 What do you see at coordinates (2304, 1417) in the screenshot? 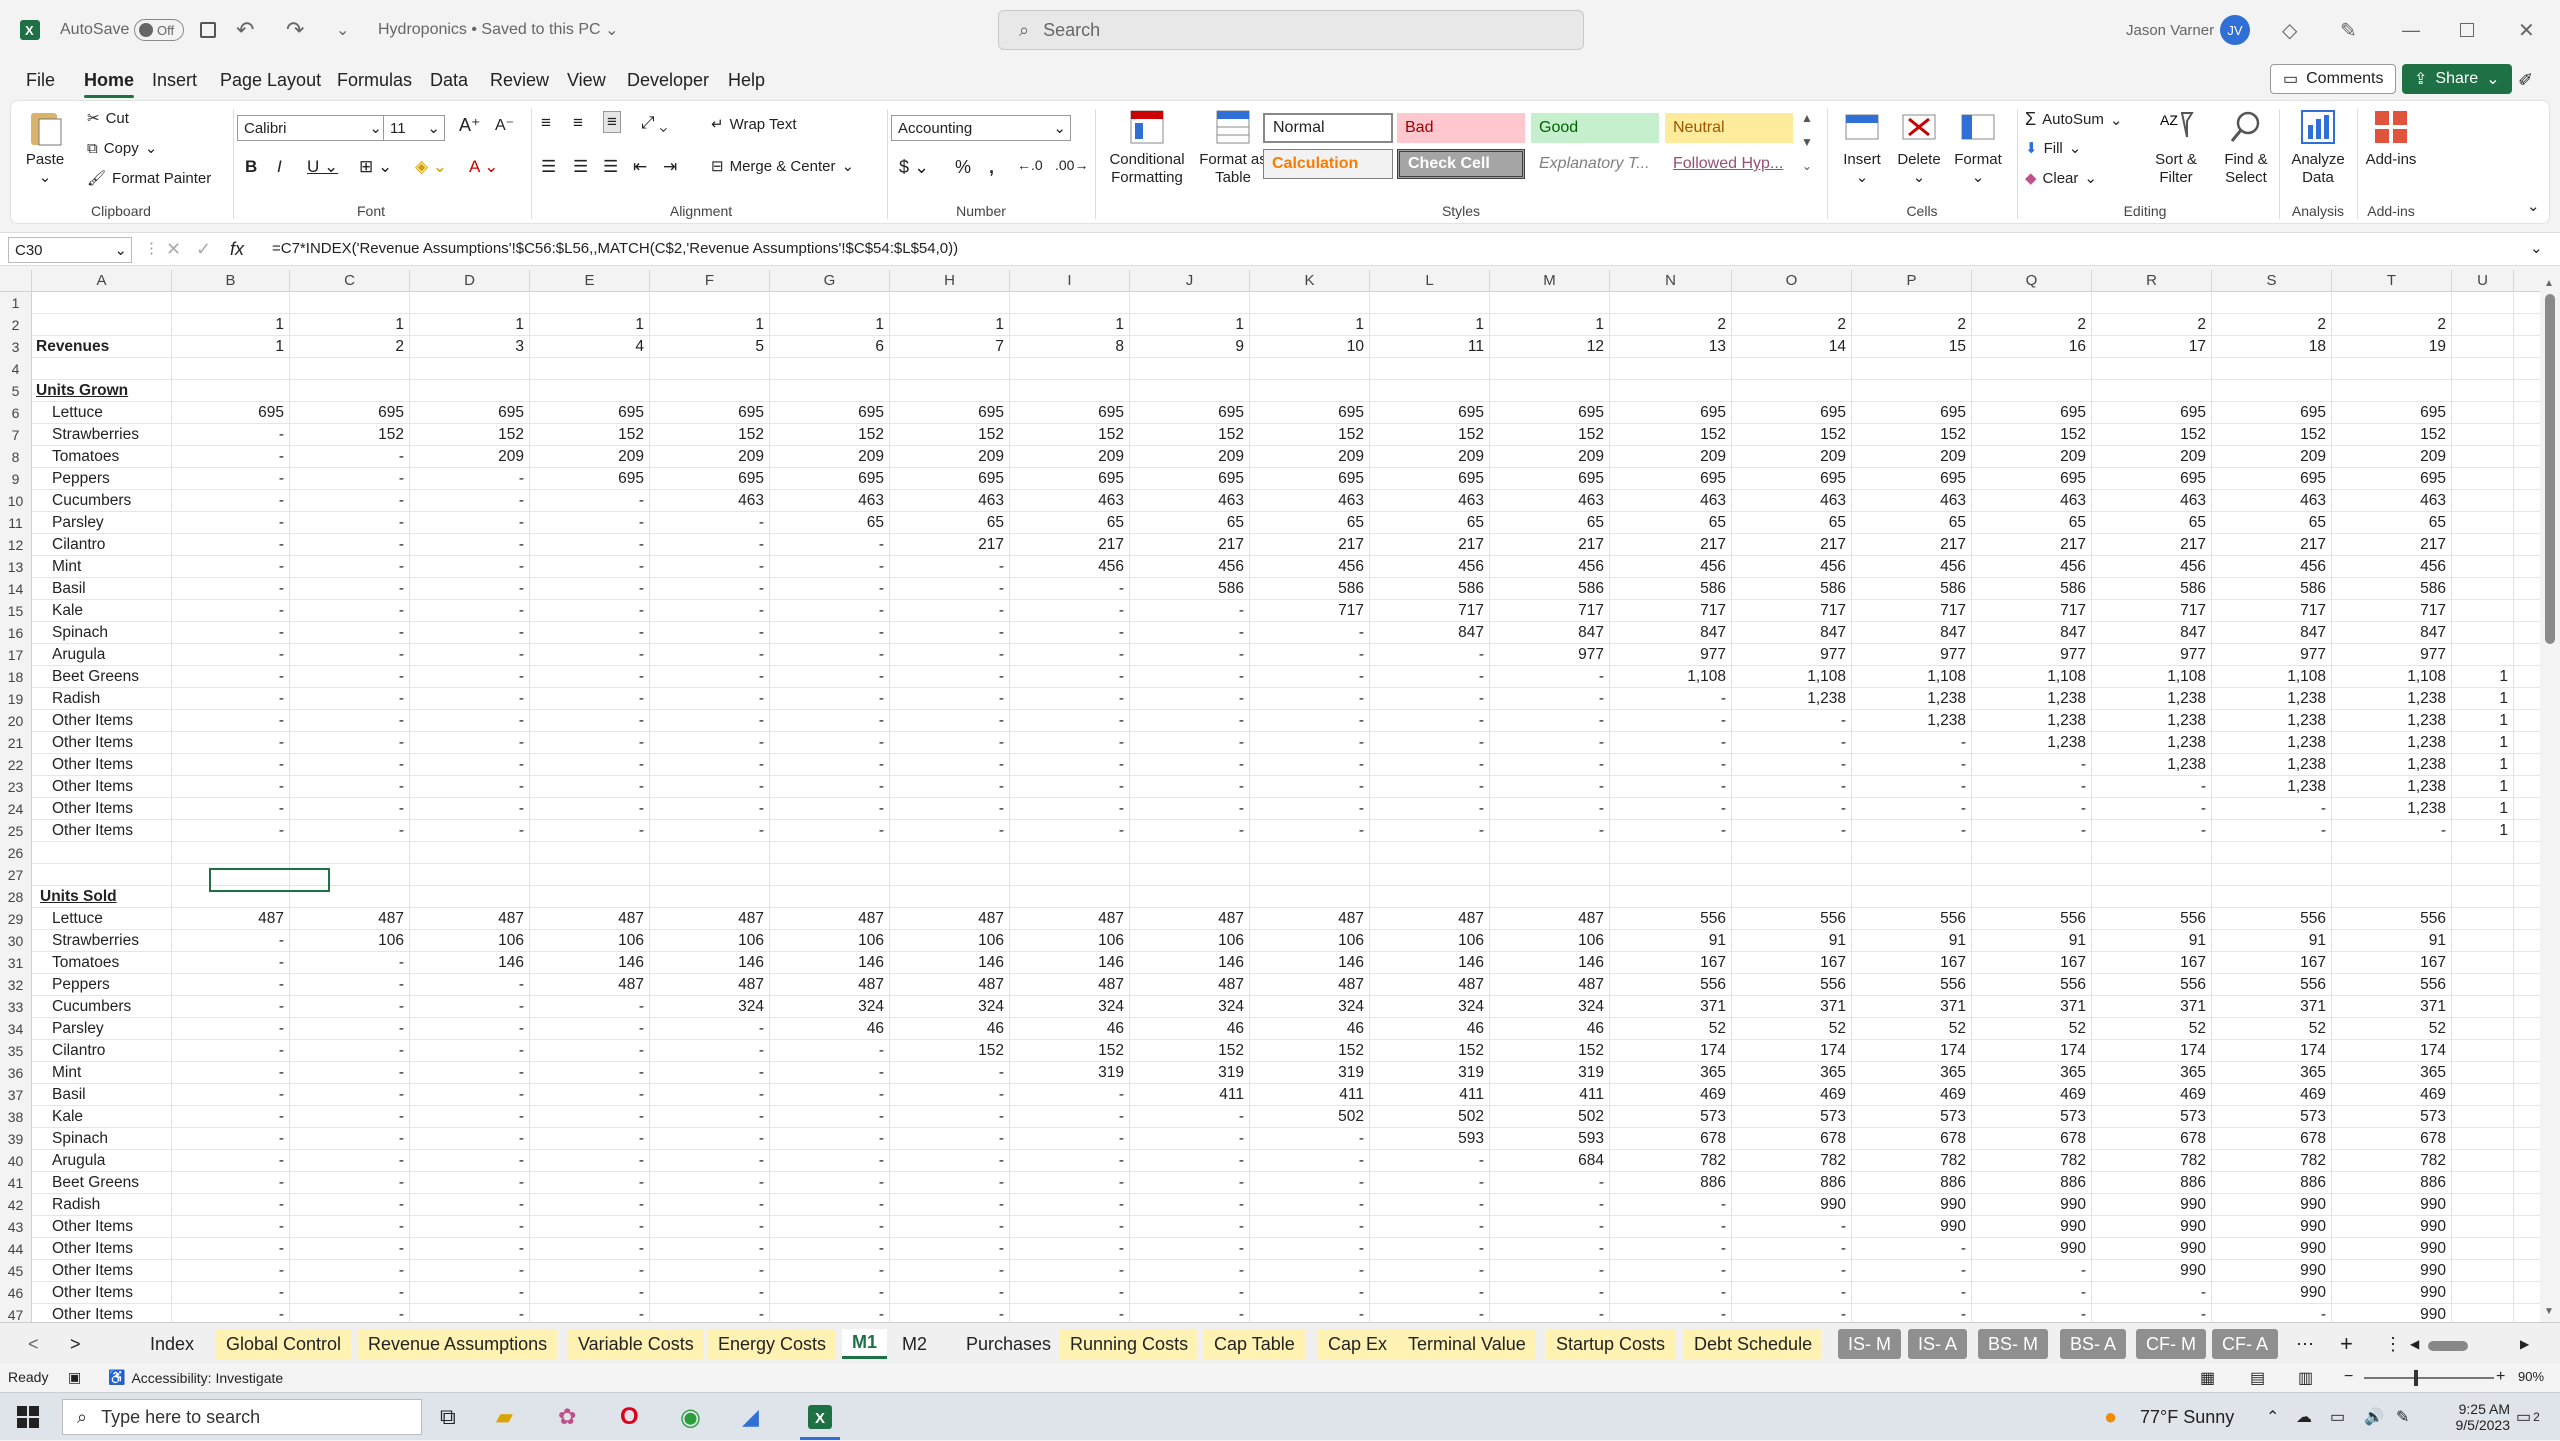
I see `onedrive-icon: ☁` at bounding box center [2304, 1417].